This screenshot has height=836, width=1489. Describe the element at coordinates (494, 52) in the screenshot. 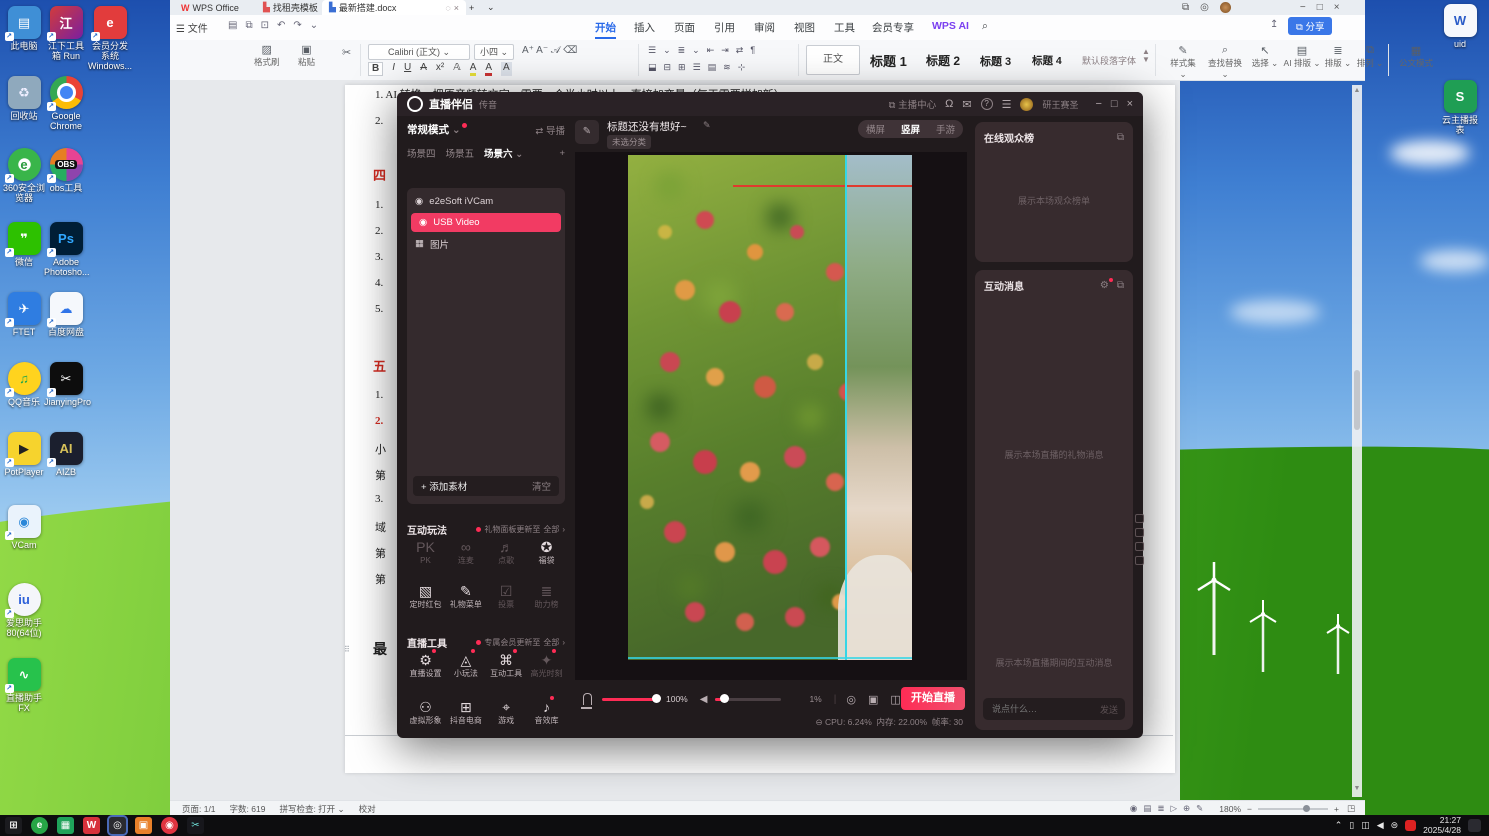

I see `font-size-select: 小四 ⌄` at that location.